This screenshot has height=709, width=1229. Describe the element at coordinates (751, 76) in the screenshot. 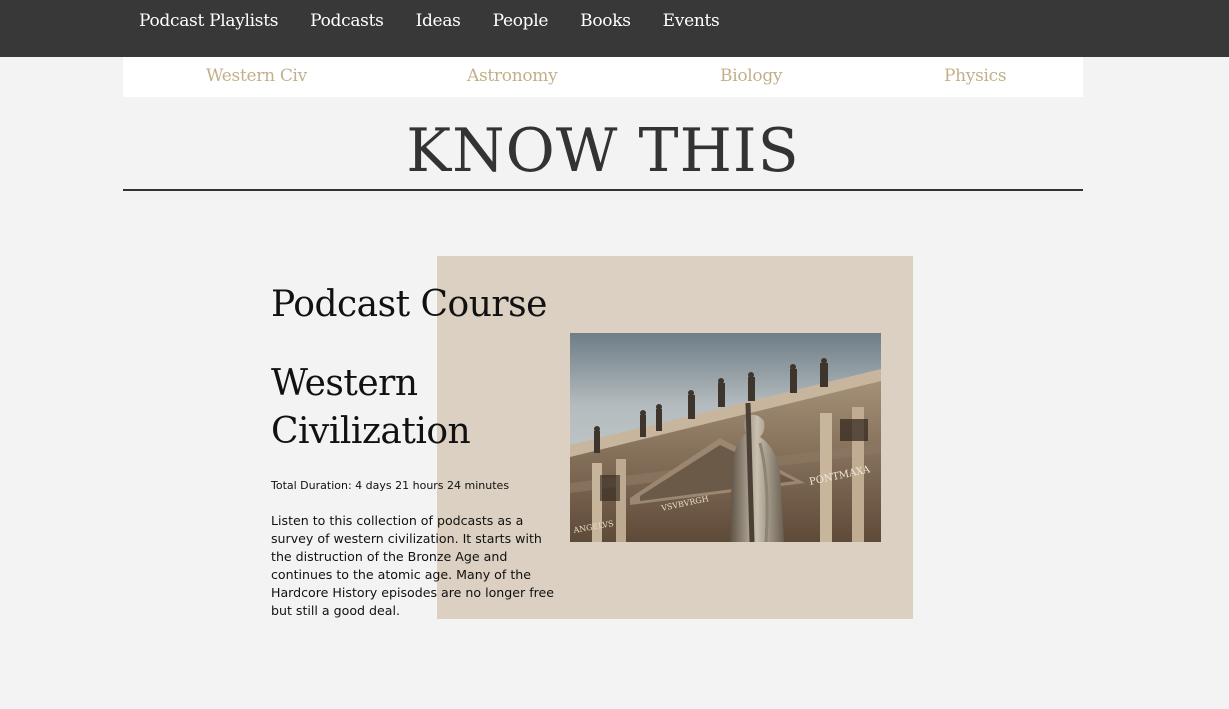

I see `subnav-link-biology: Biology` at that location.